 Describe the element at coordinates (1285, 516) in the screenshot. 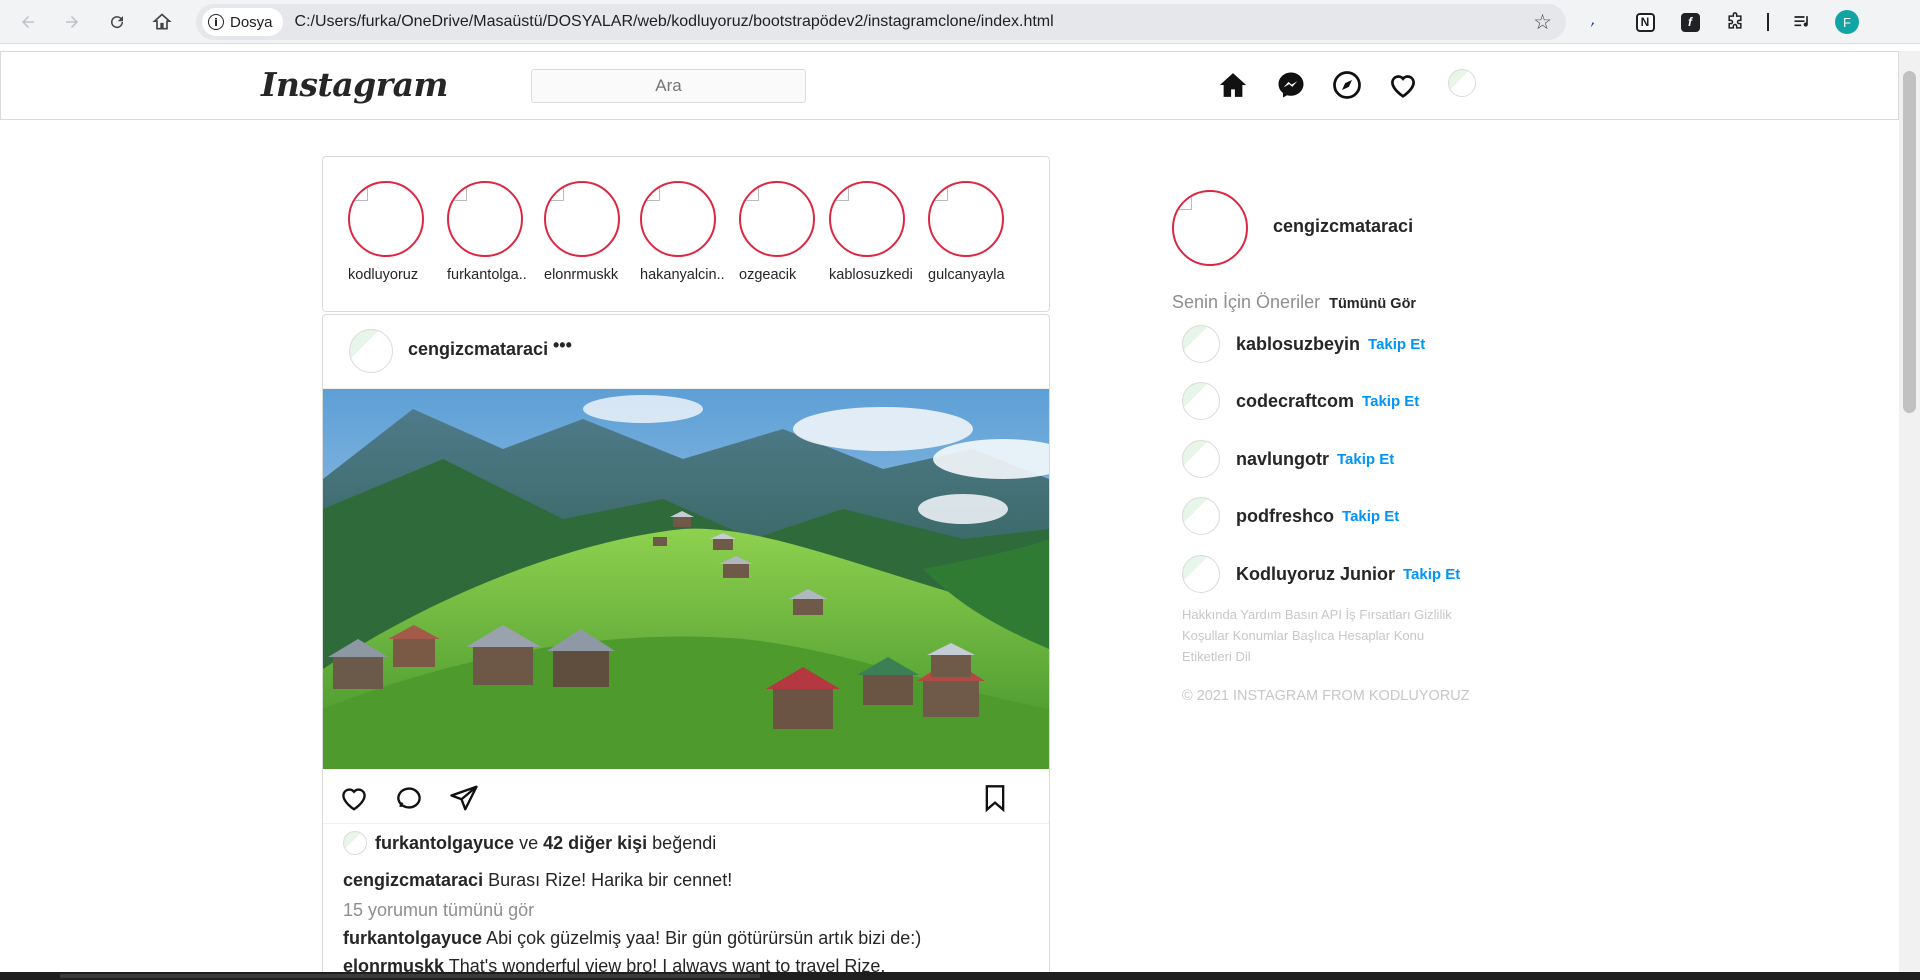

I see `suggestion-username: podfreshco` at that location.